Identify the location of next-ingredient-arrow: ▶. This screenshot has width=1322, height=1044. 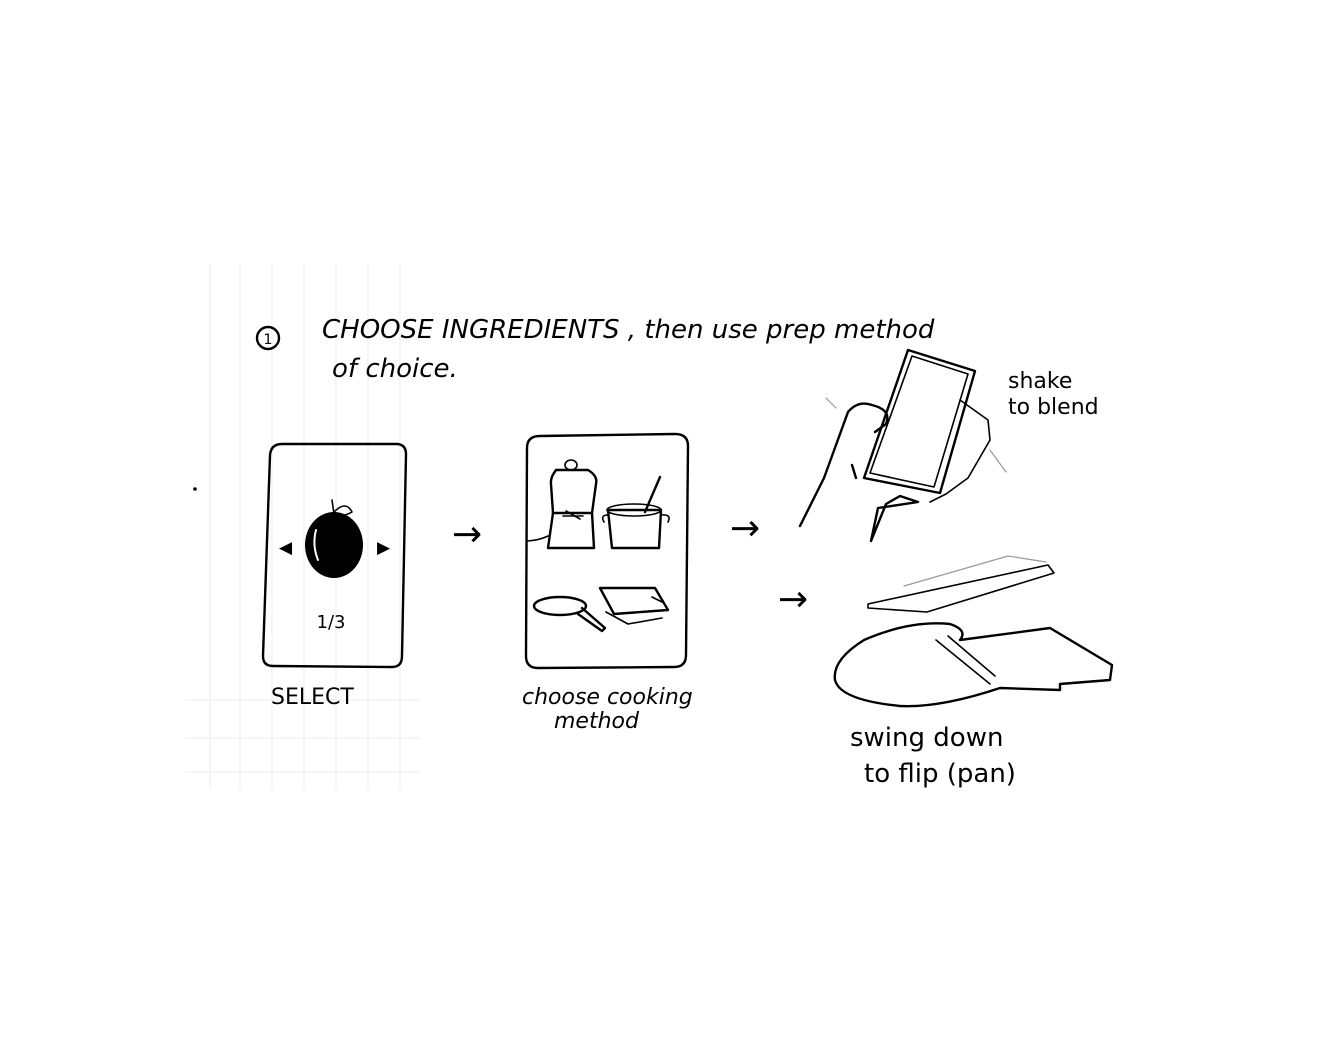
(384, 548).